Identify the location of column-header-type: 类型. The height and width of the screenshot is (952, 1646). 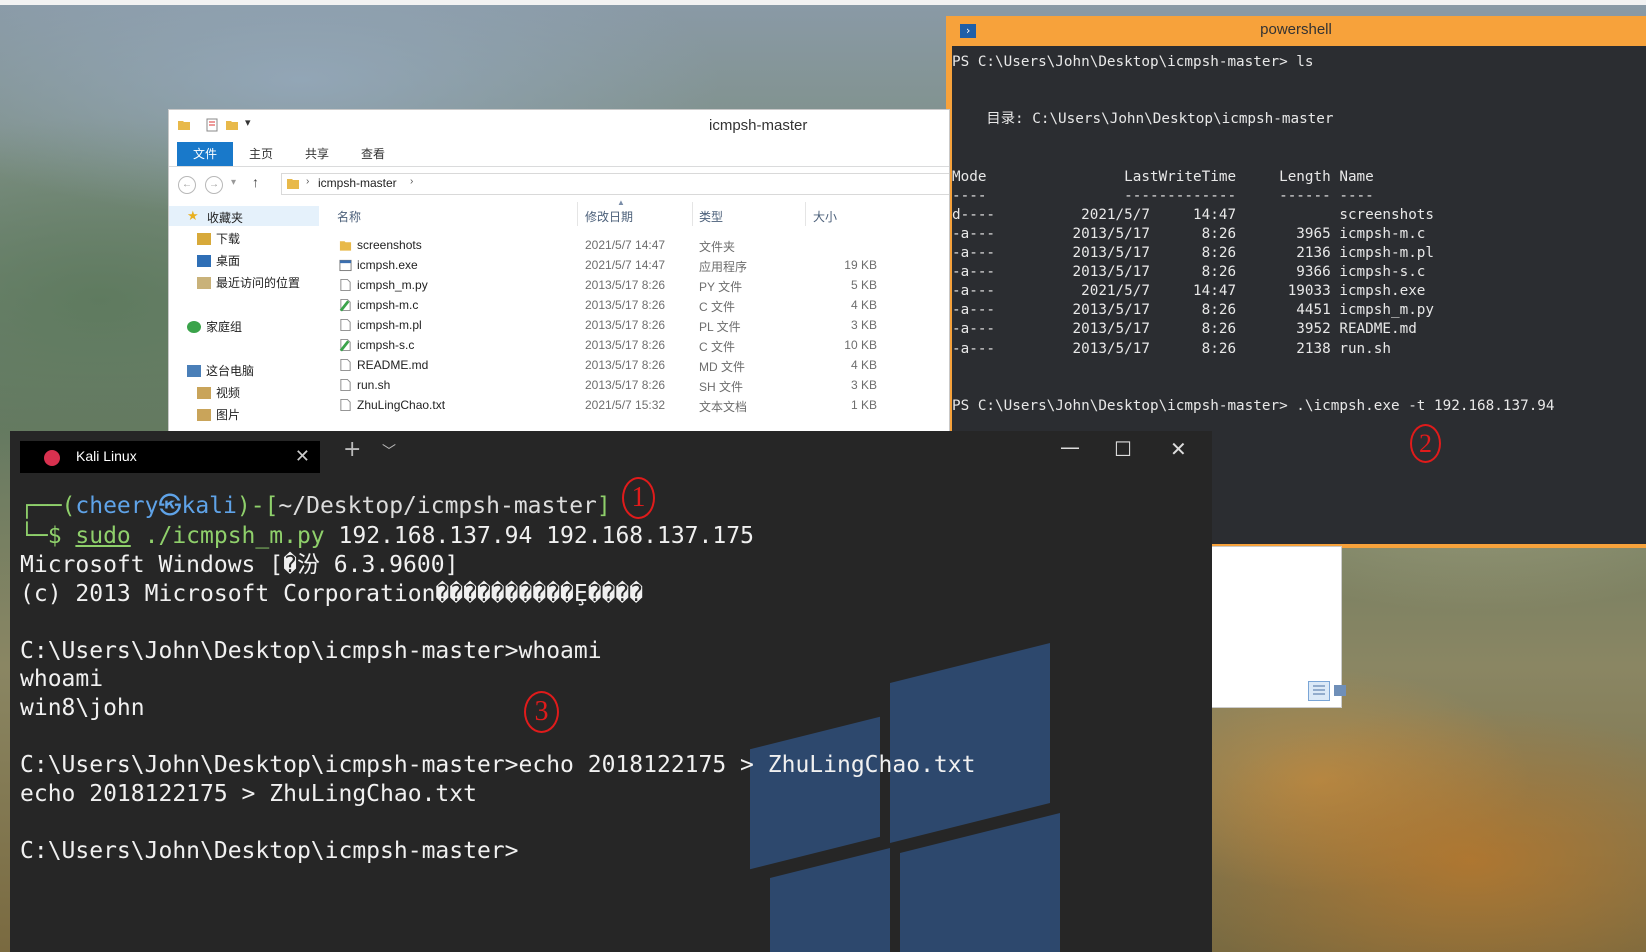
(711, 216).